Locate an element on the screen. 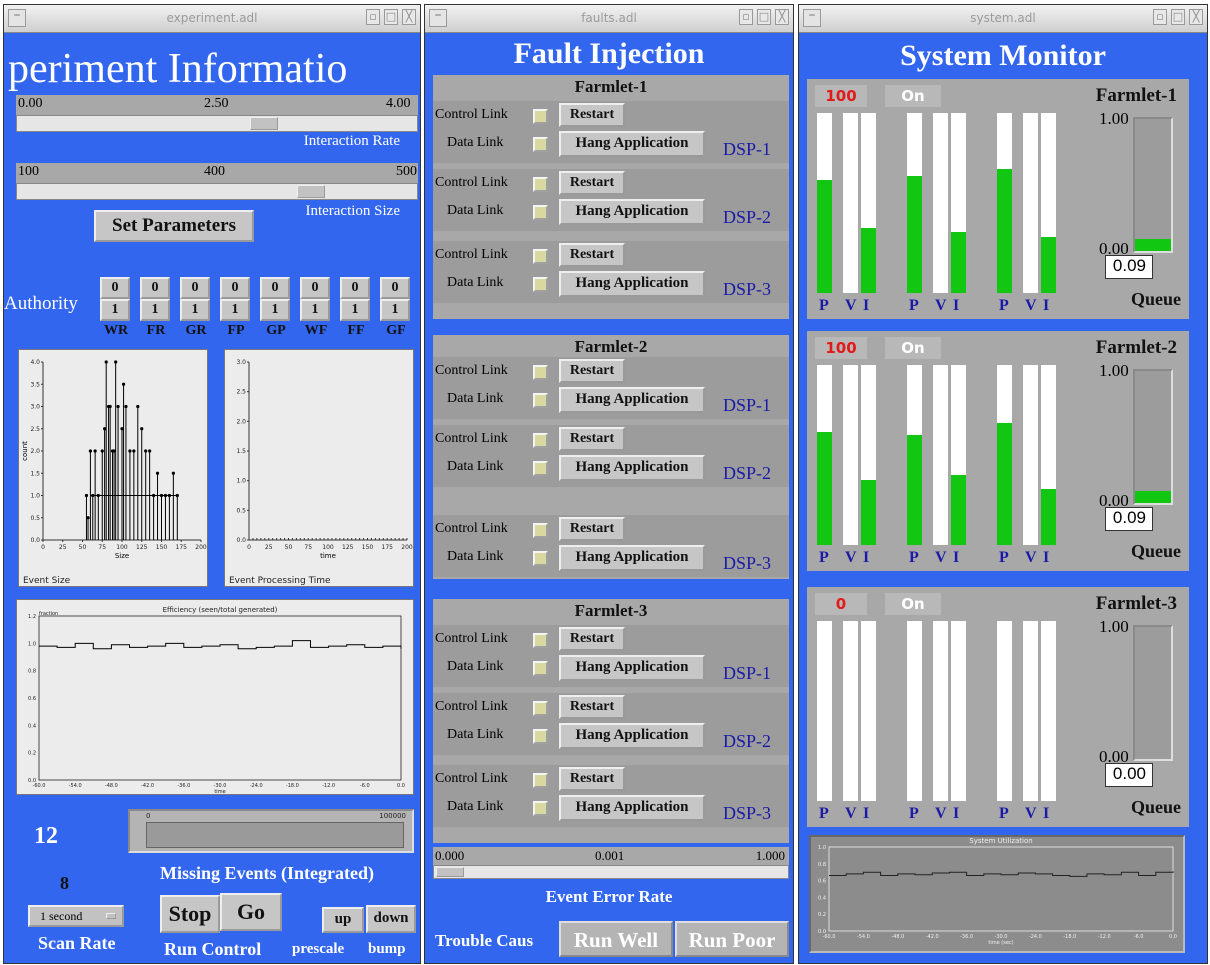 Image resolution: width=1210 pixels, height=965 pixels. rate-slider-thumb is located at coordinates (264, 123).